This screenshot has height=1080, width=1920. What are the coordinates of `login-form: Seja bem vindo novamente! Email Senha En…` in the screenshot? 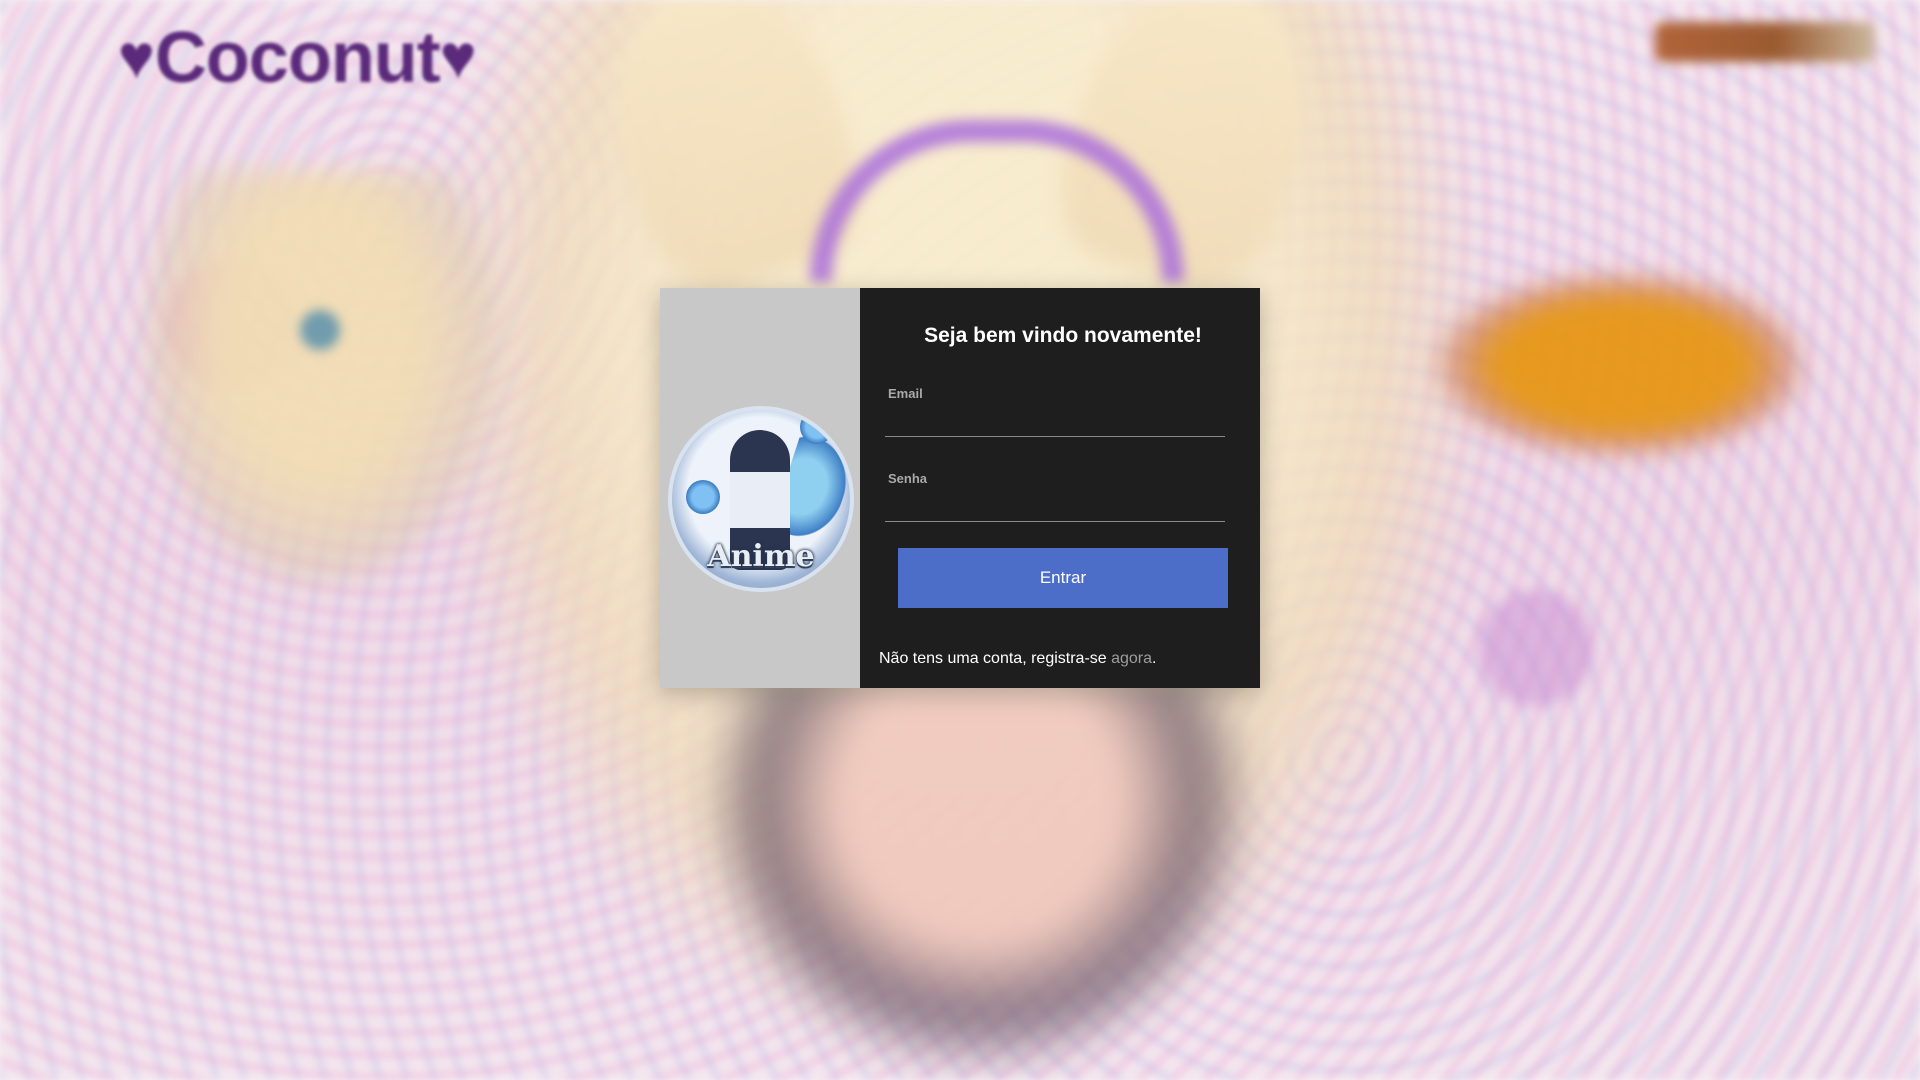 It's located at (1060, 488).